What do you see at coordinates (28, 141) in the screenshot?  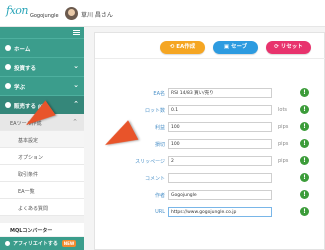 I see `sidebar-sub-label: 基本設定` at bounding box center [28, 141].